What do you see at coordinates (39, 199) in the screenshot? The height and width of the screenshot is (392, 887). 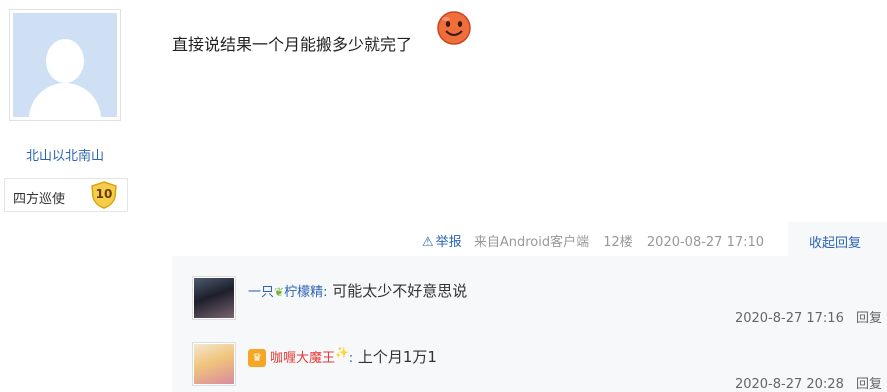 I see `badge-title: 四方巡使` at bounding box center [39, 199].